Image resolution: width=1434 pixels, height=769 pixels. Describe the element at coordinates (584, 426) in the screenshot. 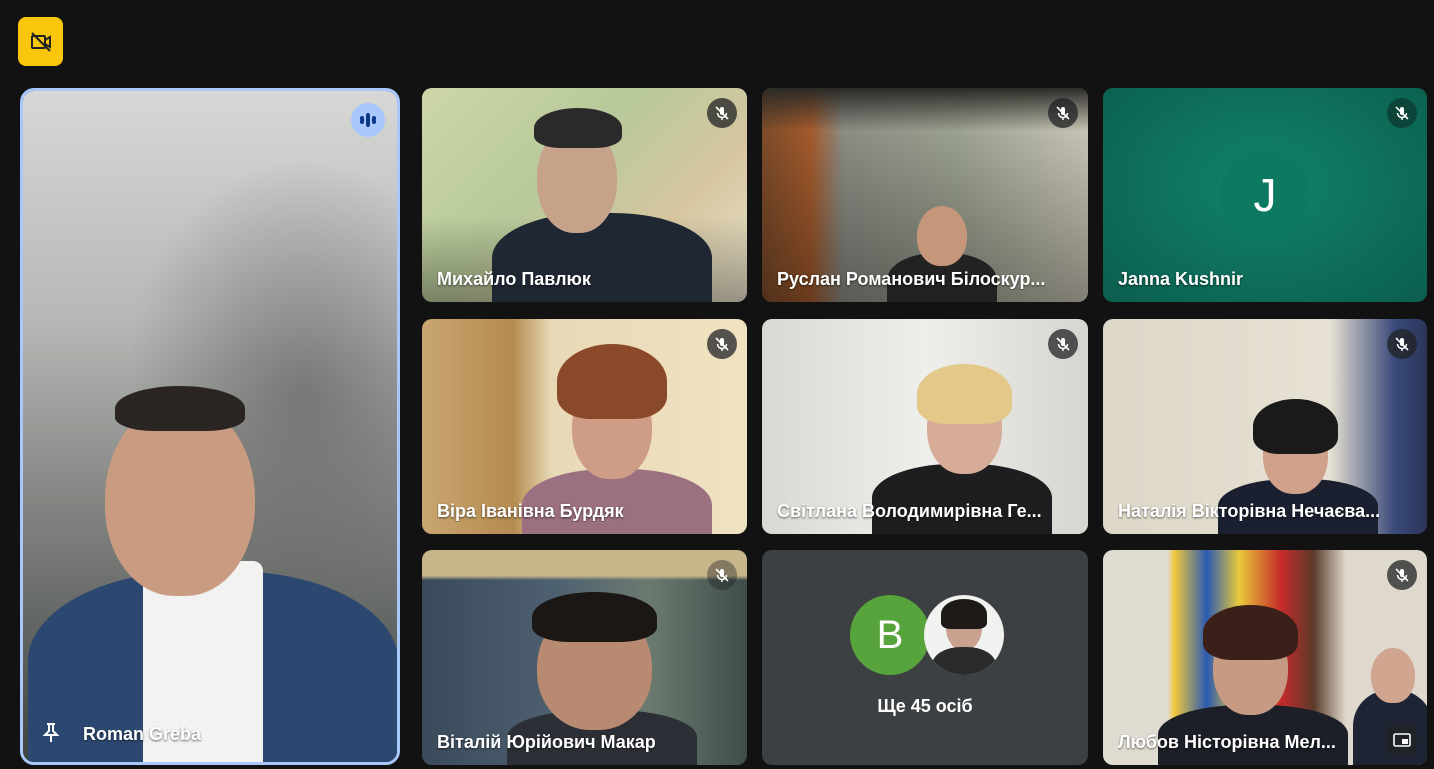

I see `participant-tile: Віра Іванівна Бурдяк` at that location.